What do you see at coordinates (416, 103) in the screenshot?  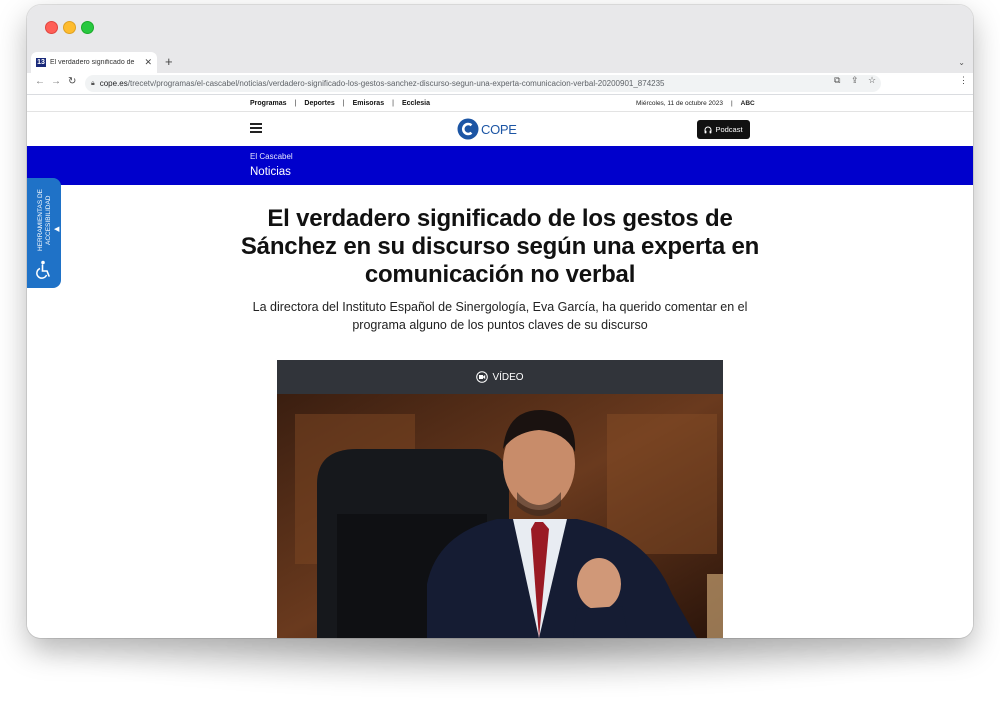 I see `nav-link-ecclesia: Ecclesia` at bounding box center [416, 103].